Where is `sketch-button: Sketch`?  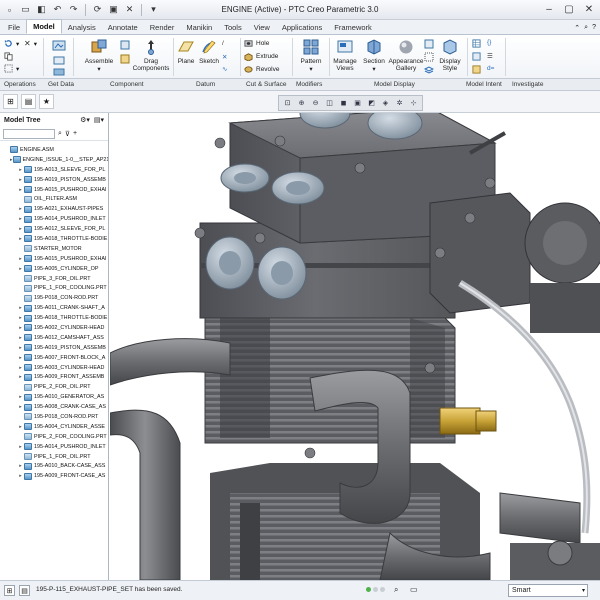 sketch-button: Sketch is located at coordinates (209, 51).